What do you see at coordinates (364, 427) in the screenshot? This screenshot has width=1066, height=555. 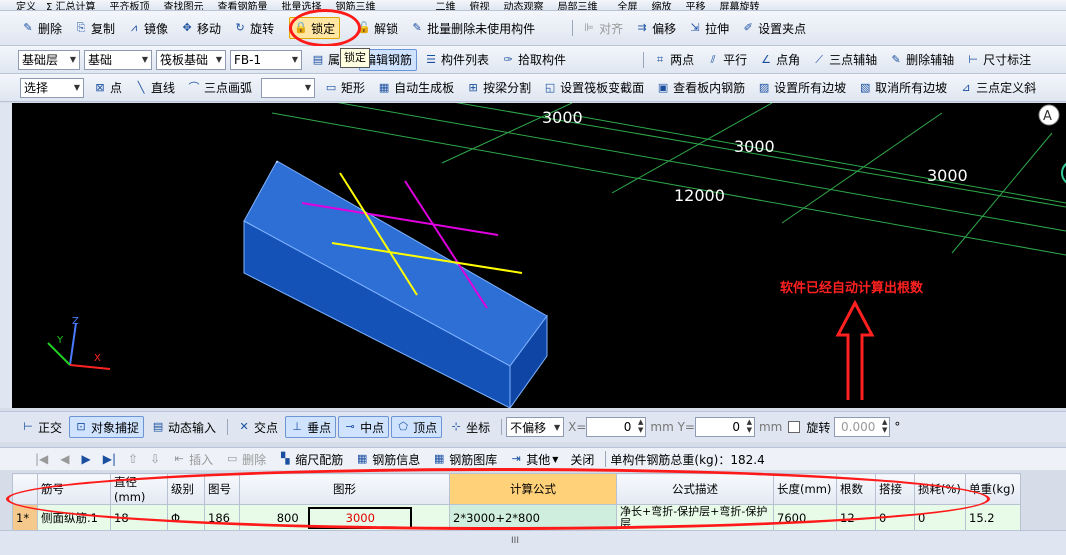 I see `midpoint-snap: ⊸ 中点` at bounding box center [364, 427].